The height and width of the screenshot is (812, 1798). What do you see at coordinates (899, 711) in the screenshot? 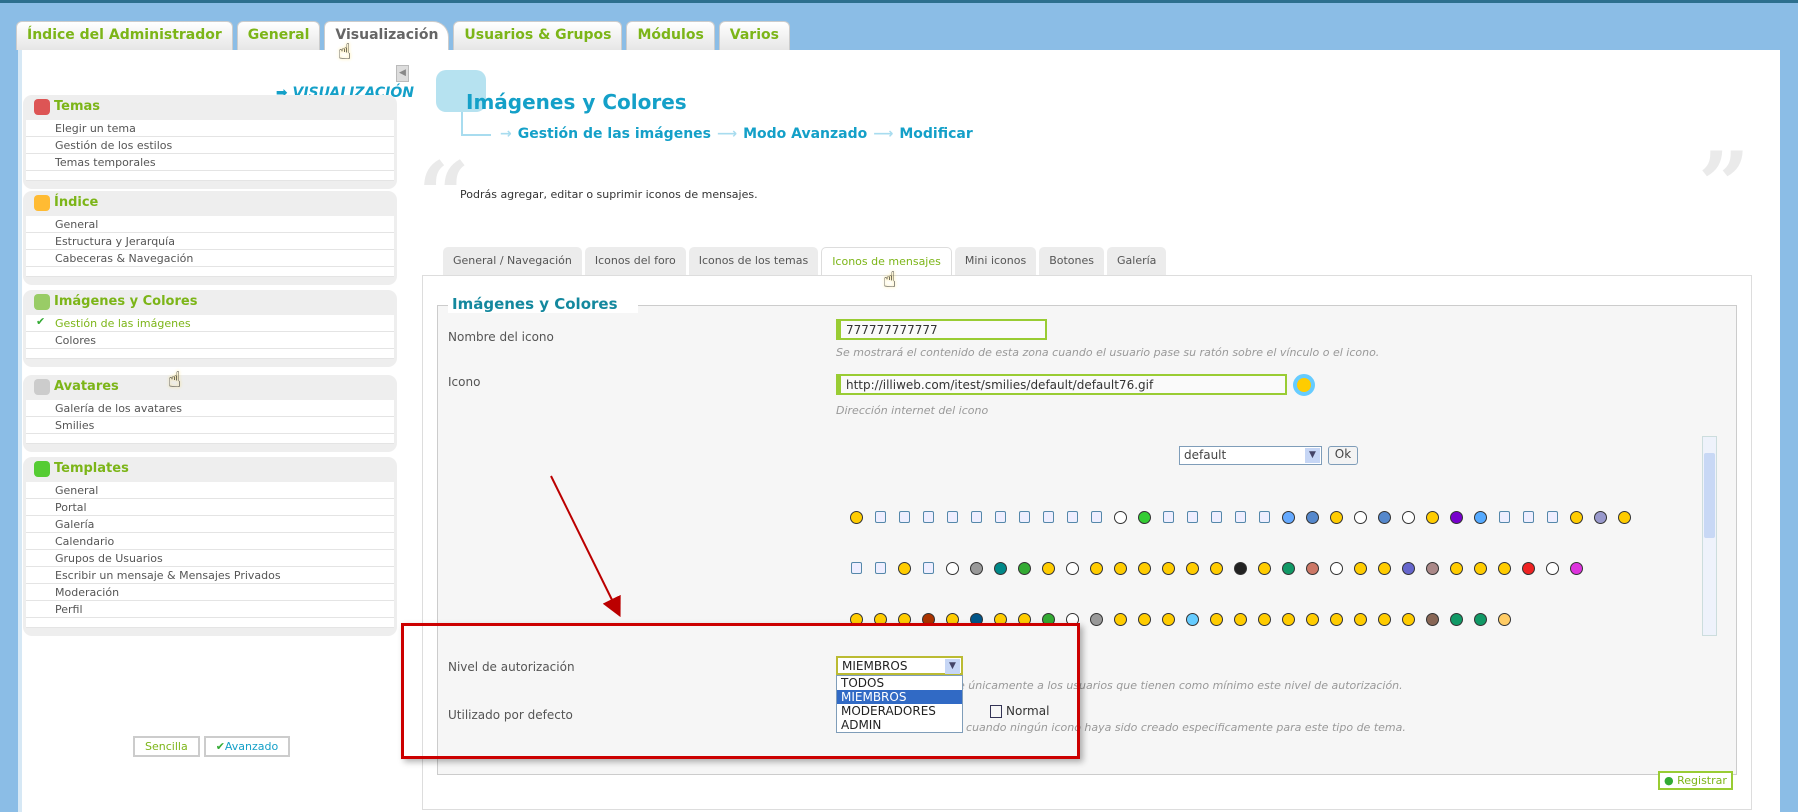
I see `auth-level-option: MODERADORES` at bounding box center [899, 711].